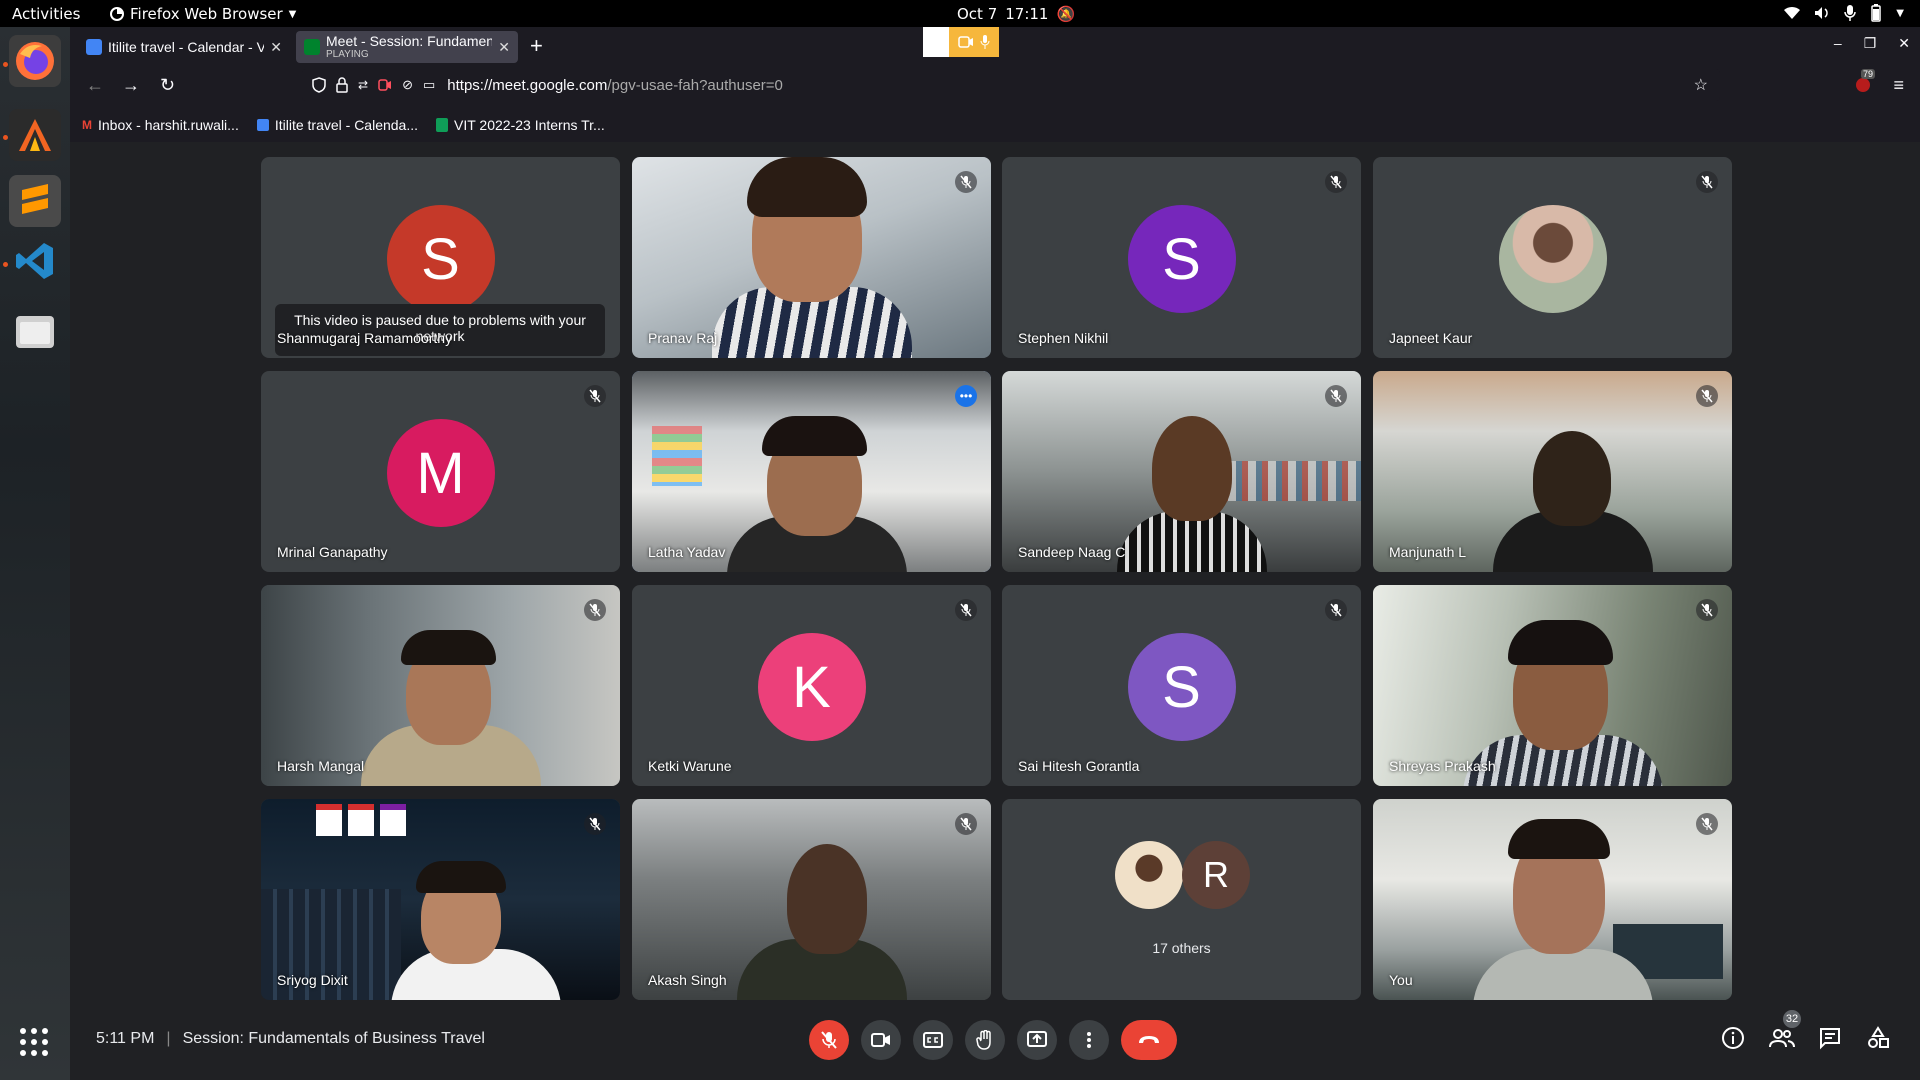  What do you see at coordinates (1181, 685) in the screenshot?
I see `participant-tile: S Sai Hitesh Gorantla` at bounding box center [1181, 685].